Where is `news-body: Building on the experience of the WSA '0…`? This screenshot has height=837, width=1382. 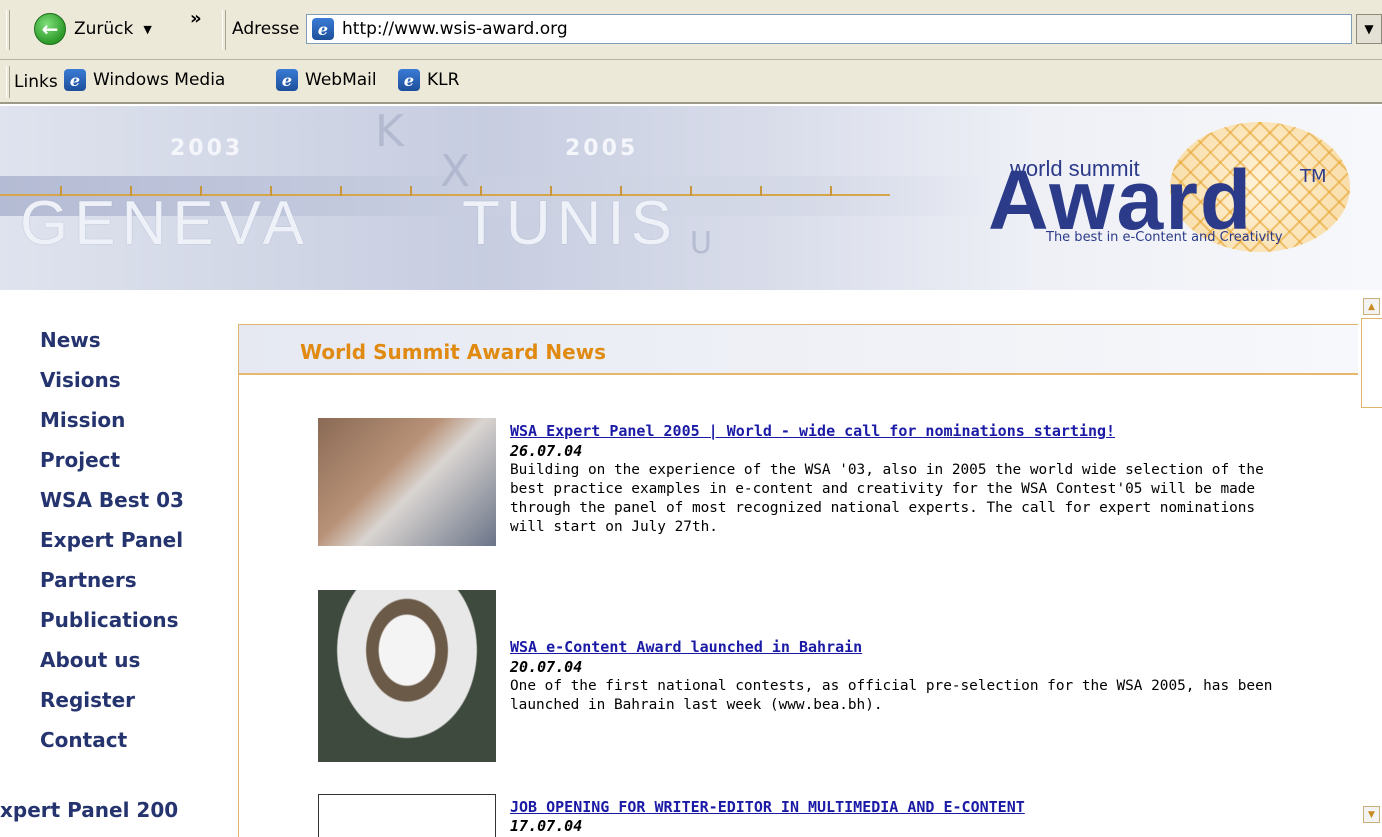 news-body: Building on the experience of the WSA '0… is located at coordinates (887, 498).